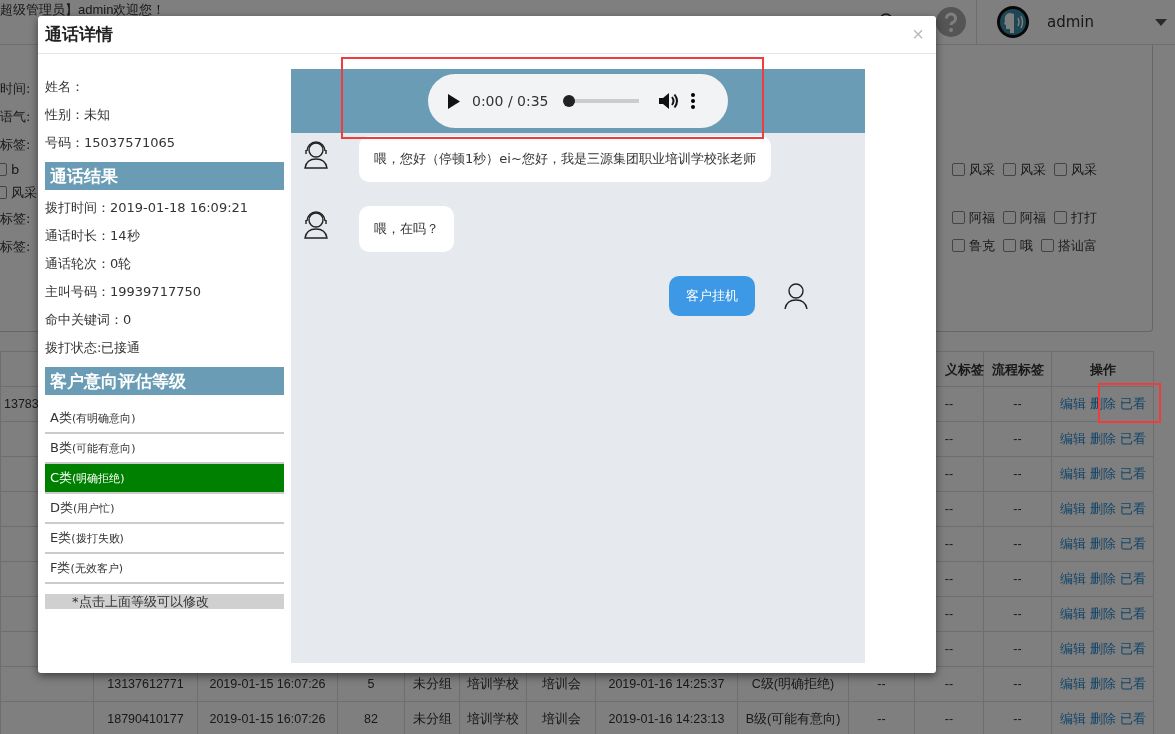 The width and height of the screenshot is (1175, 734). I want to click on column-header: 流程标签, so click(1017, 369).